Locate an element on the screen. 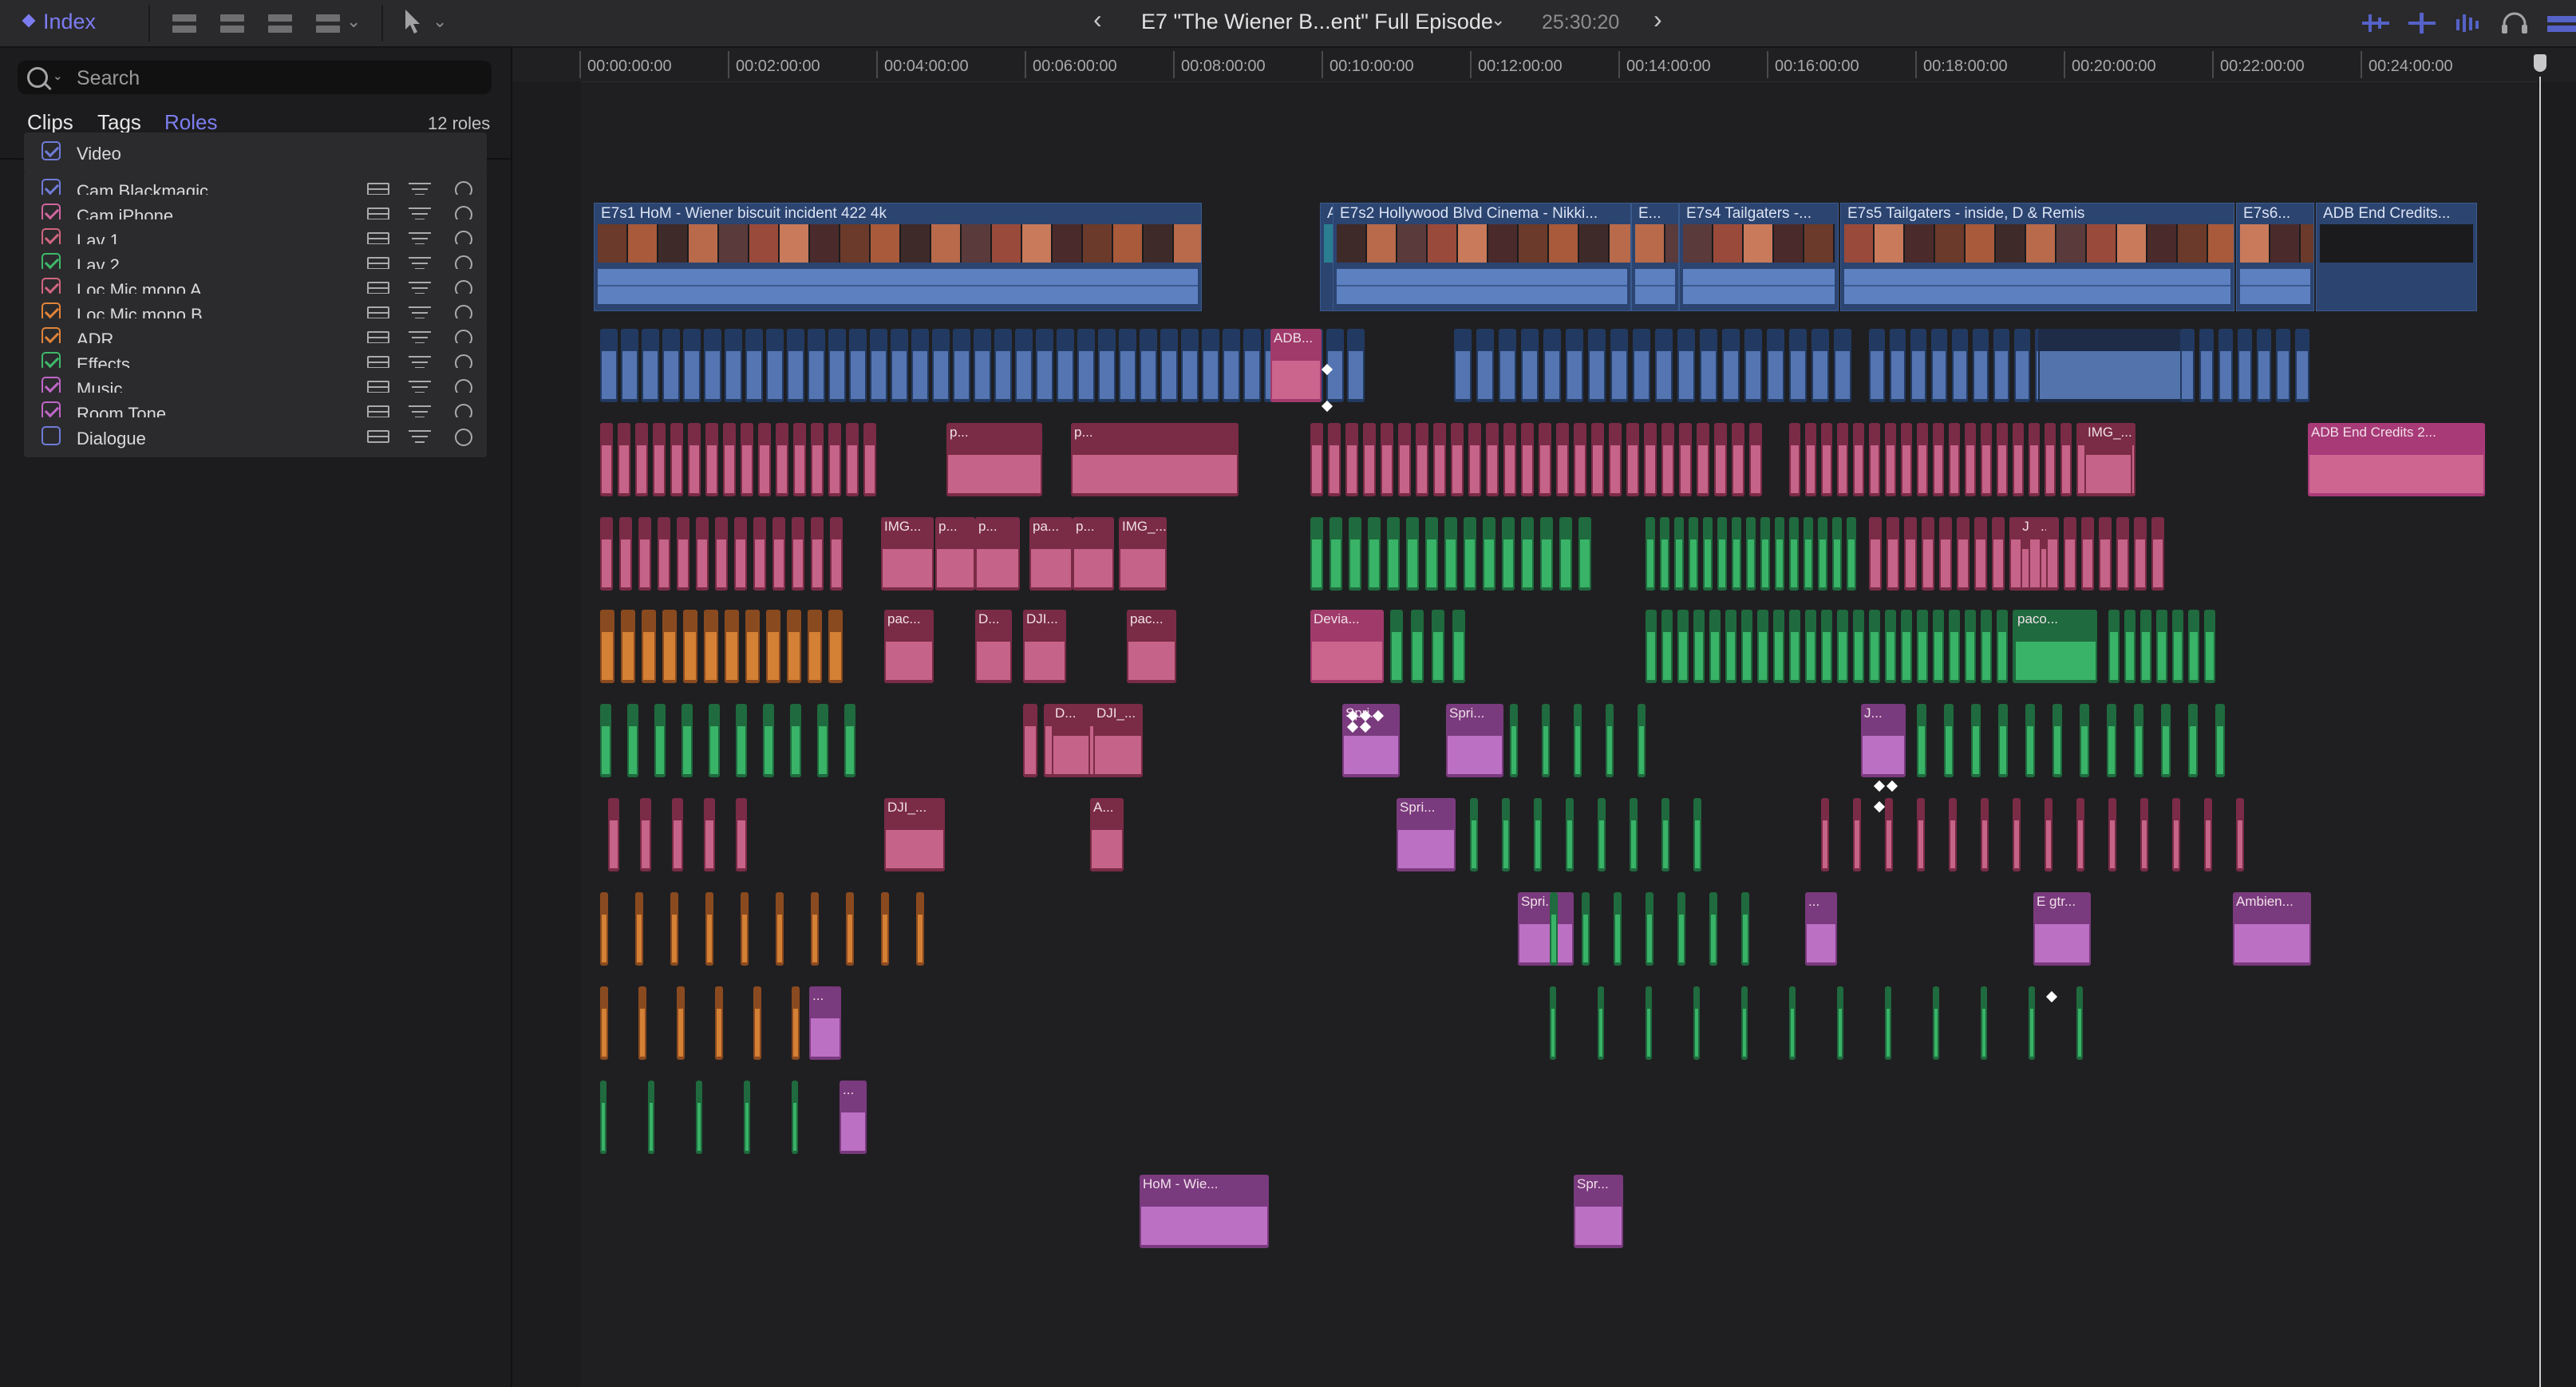 Image resolution: width=2576 pixels, height=1387 pixels. volume-keyframe is located at coordinates (1327, 406).